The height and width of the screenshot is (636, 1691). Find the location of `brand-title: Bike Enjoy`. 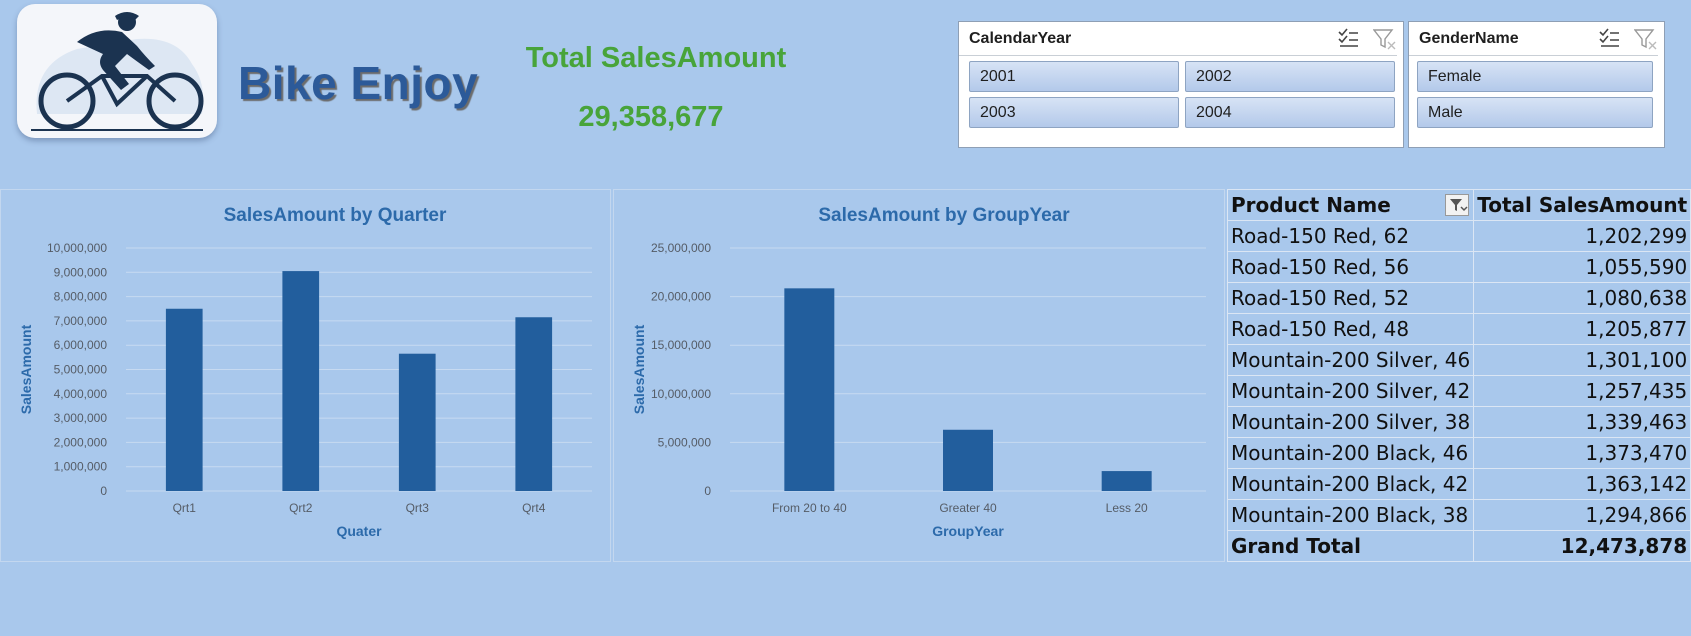

brand-title: Bike Enjoy is located at coordinates (358, 83).